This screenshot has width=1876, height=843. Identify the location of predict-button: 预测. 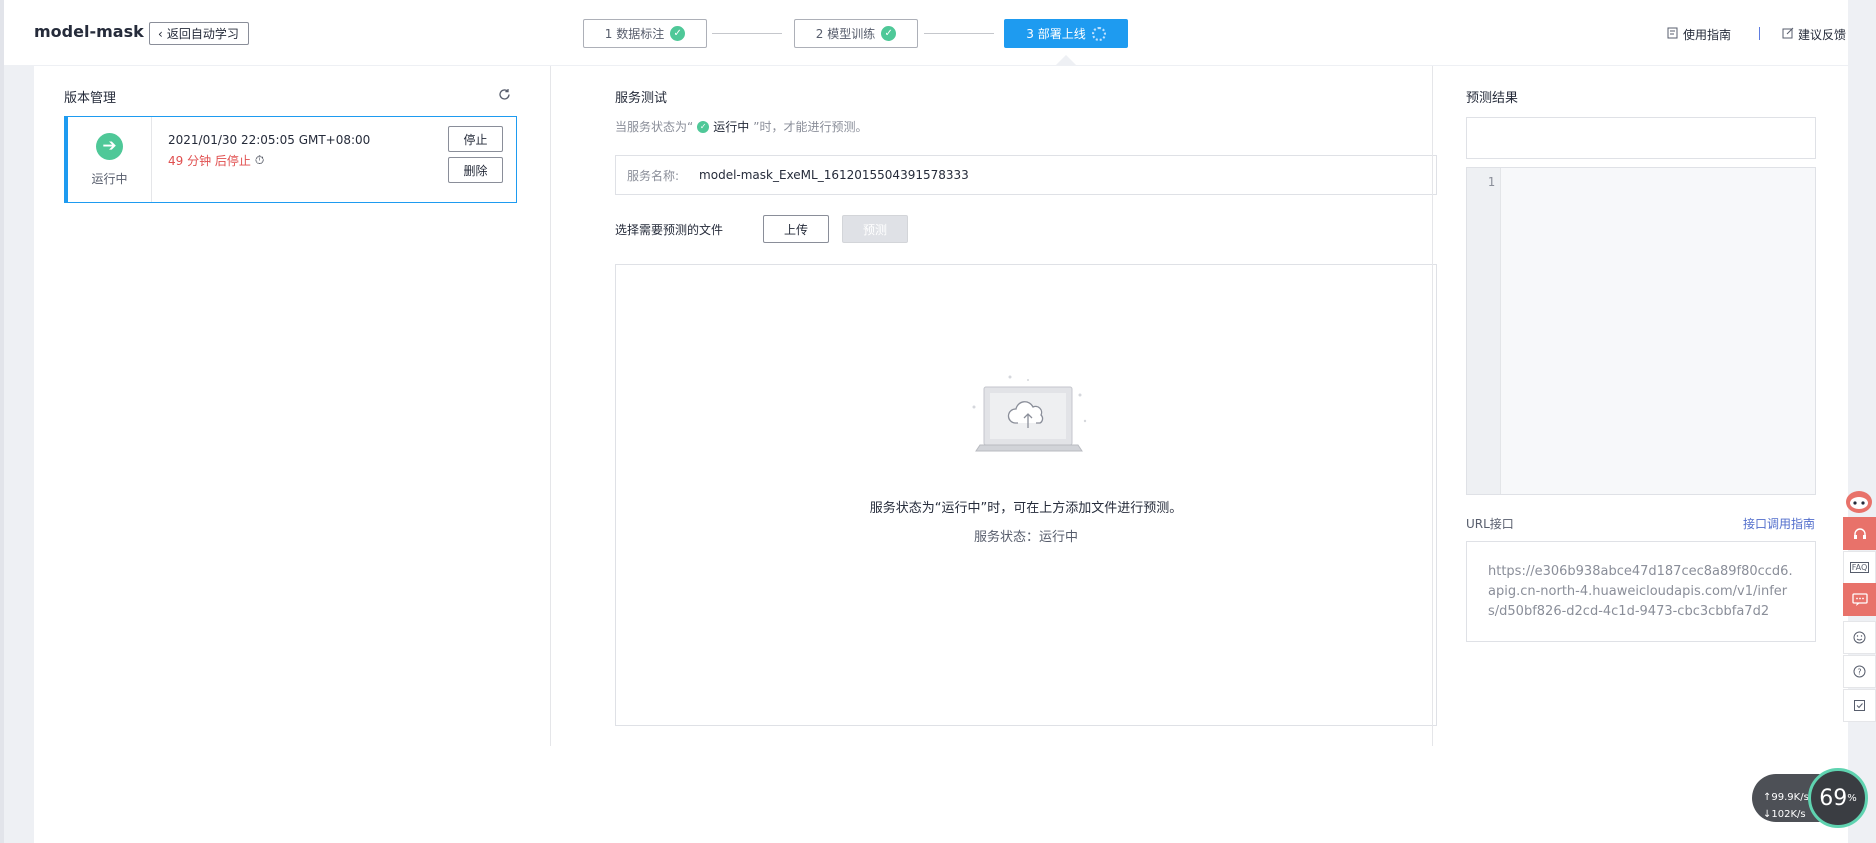
(875, 229).